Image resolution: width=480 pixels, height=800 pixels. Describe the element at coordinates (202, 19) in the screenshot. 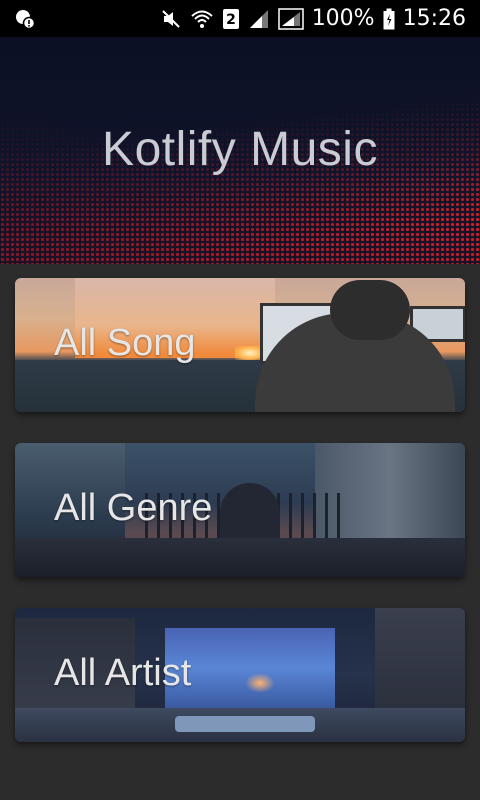

I see `wifi-icon` at that location.